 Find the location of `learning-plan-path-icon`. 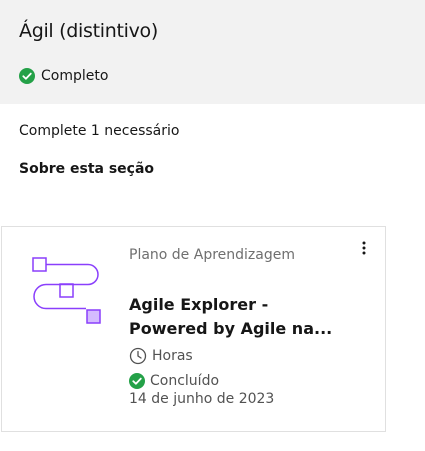

learning-plan-path-icon is located at coordinates (66, 290).